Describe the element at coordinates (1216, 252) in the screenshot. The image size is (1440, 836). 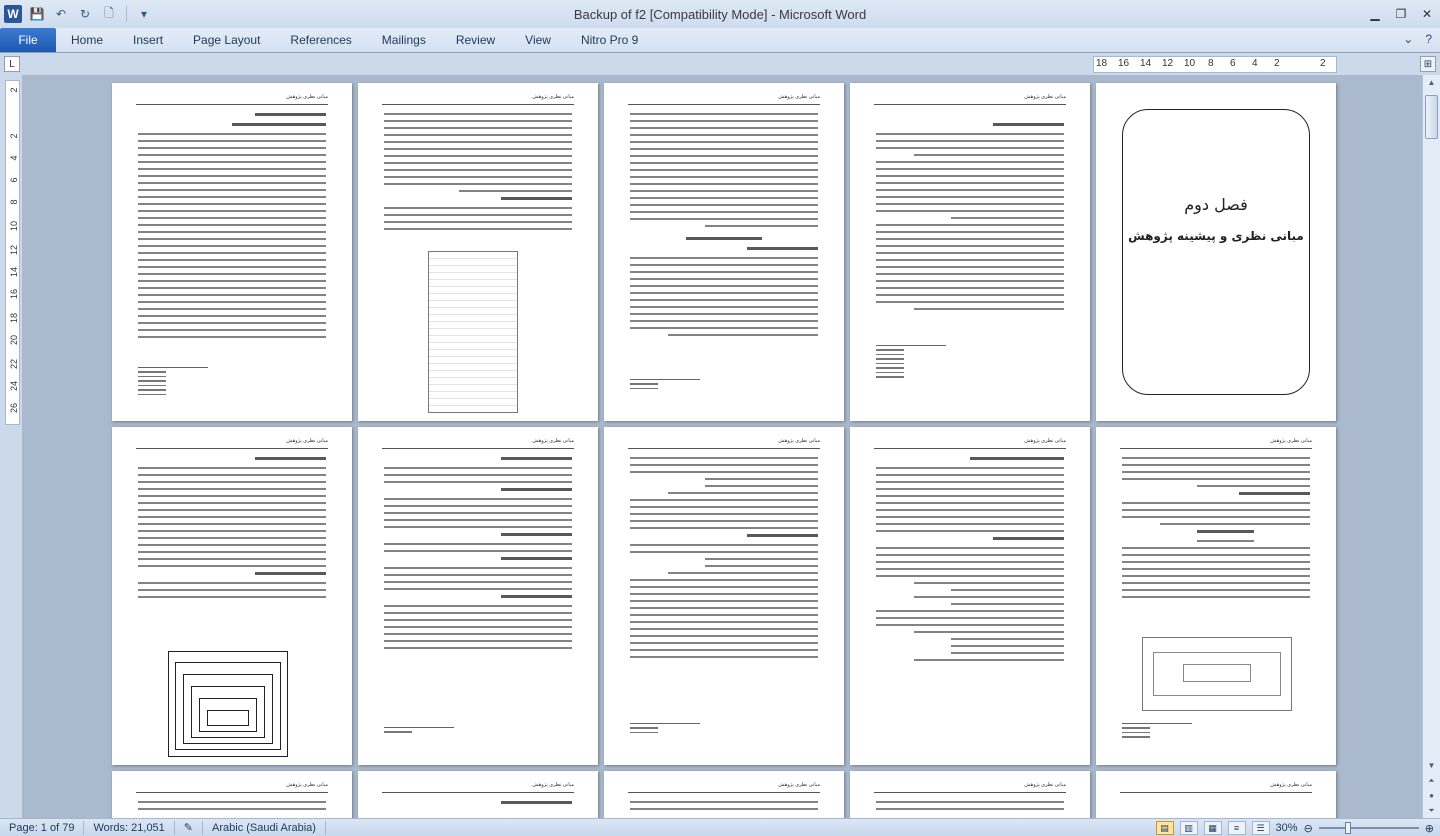
I see `document-page-cover: فصل دوم مبانی نظری و پیشینه پژوهش` at that location.